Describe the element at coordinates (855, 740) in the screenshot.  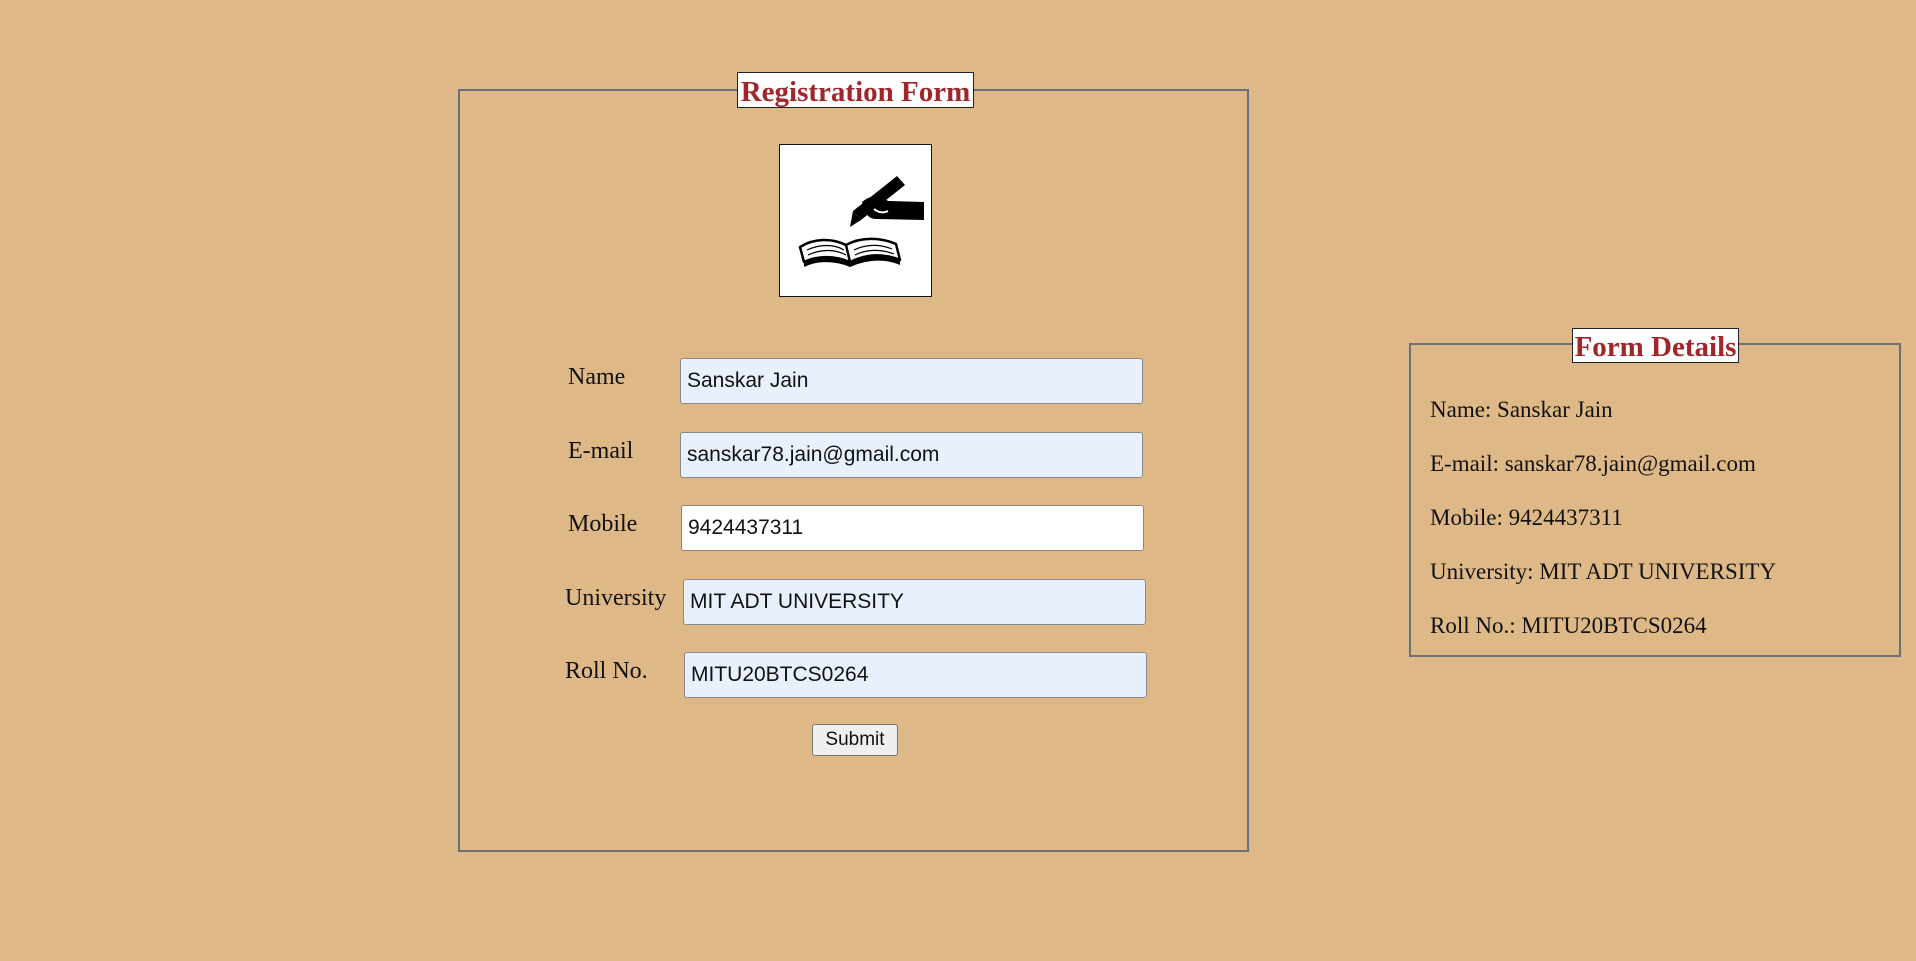
I see `submit-button: Submit` at that location.